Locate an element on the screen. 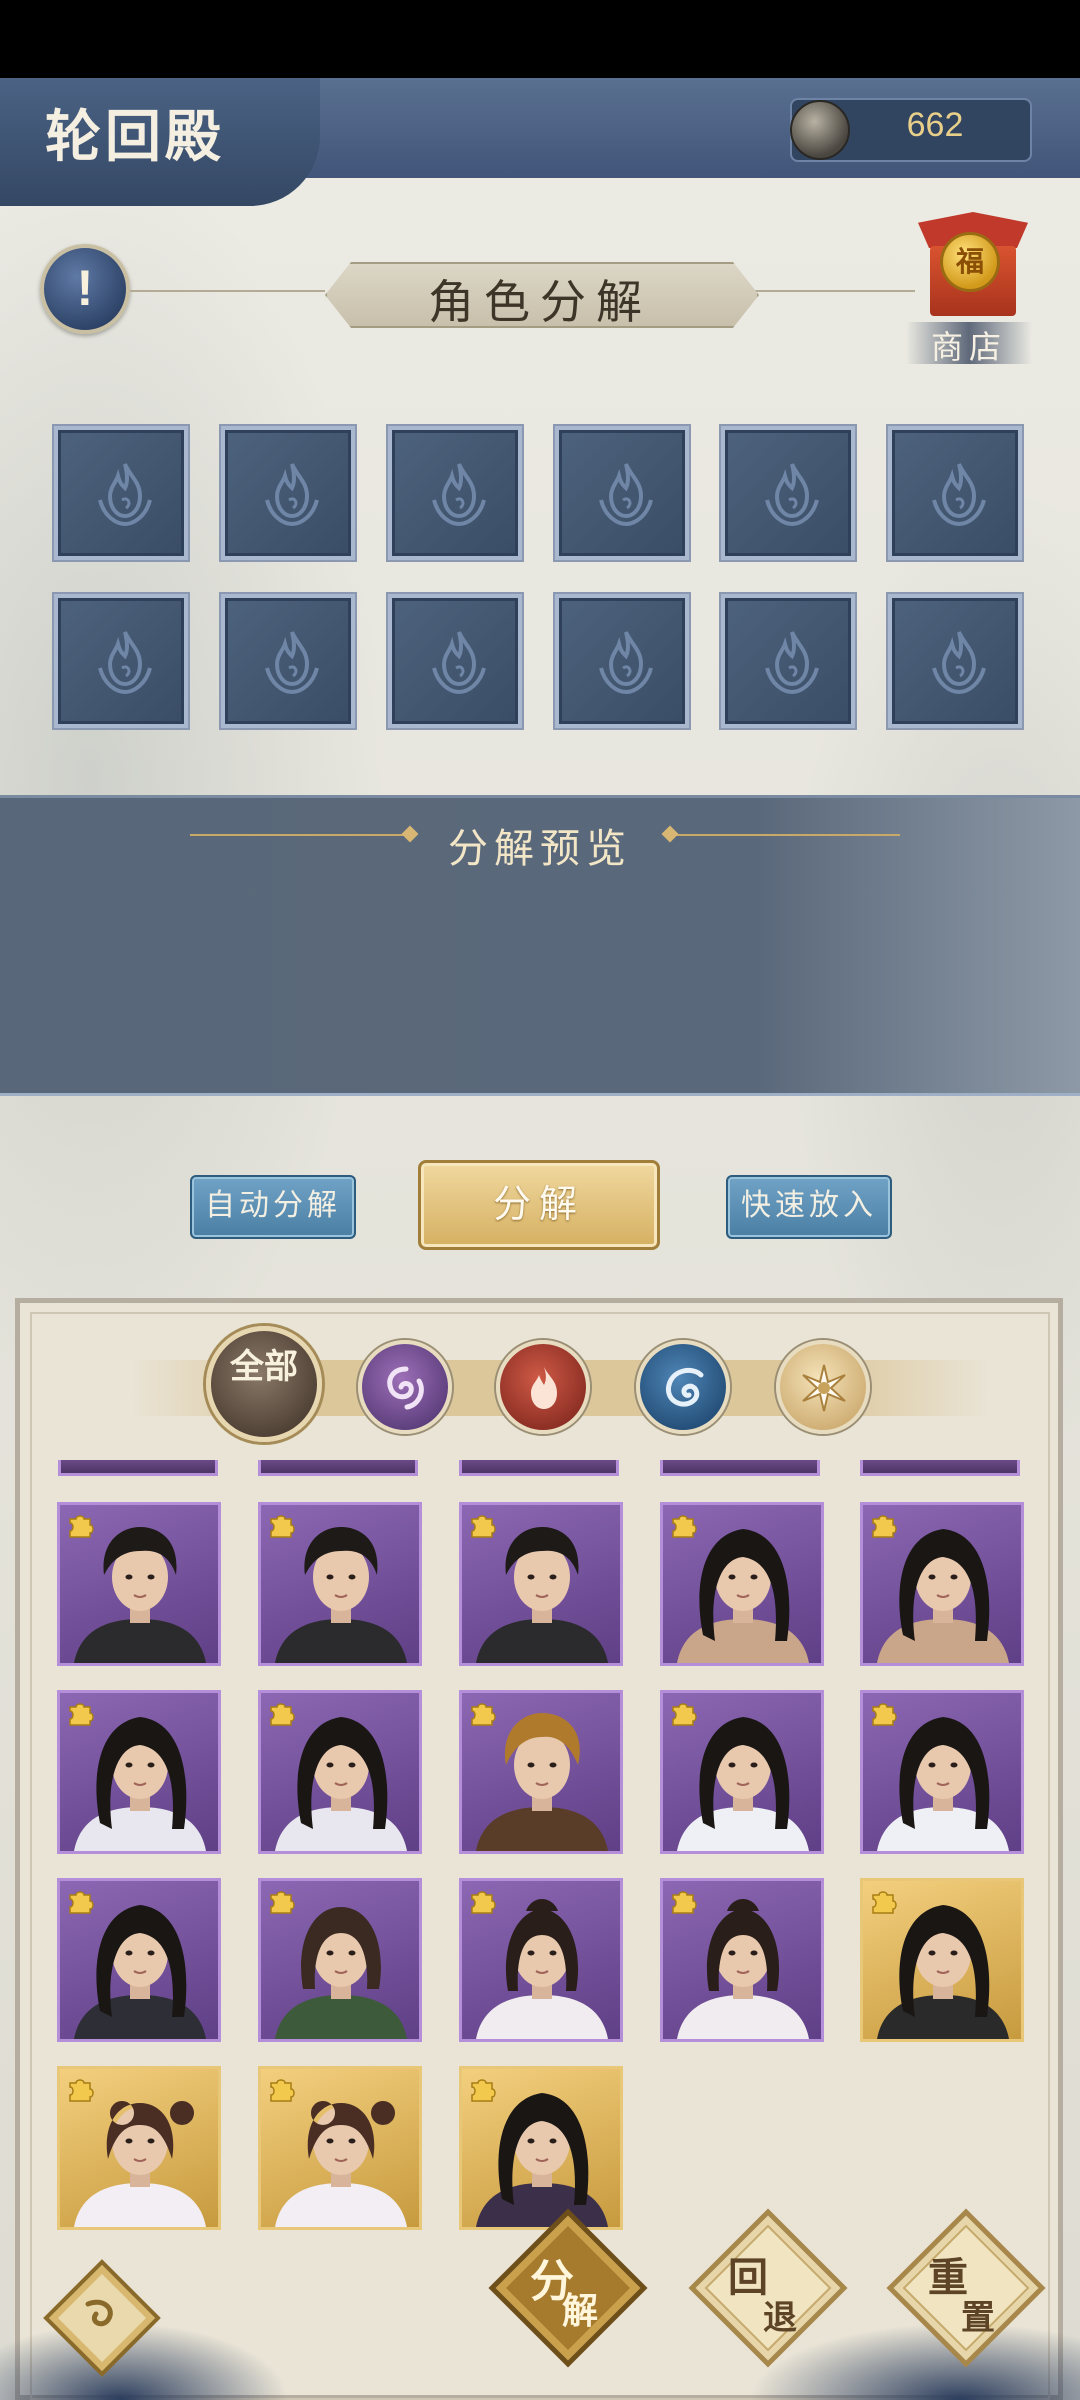 This screenshot has height=2400, width=1080. decompose-button: 分解 is located at coordinates (539, 1205).